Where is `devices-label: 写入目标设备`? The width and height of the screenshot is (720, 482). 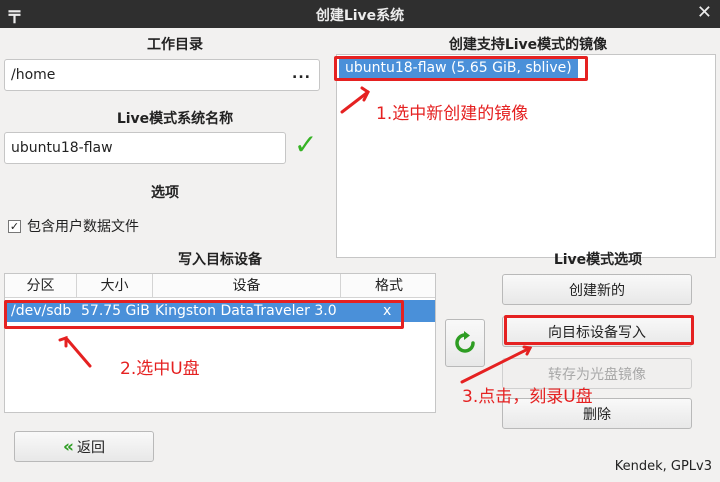 devices-label: 写入目标设备 is located at coordinates (220, 260).